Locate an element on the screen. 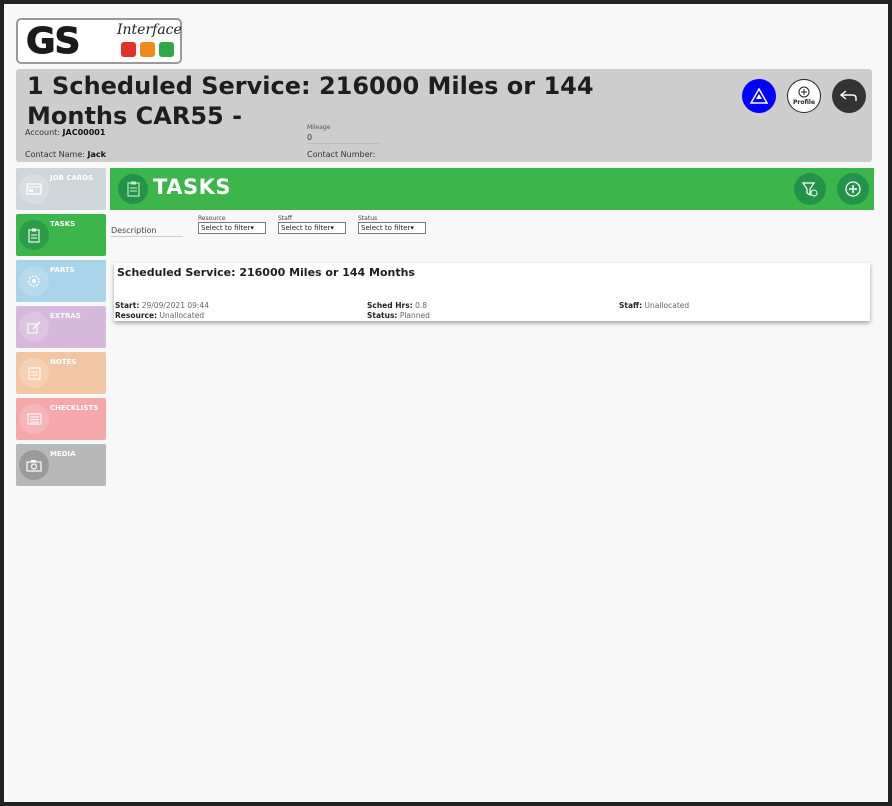 The height and width of the screenshot is (806, 892). mot-triangle-icon is located at coordinates (759, 96).